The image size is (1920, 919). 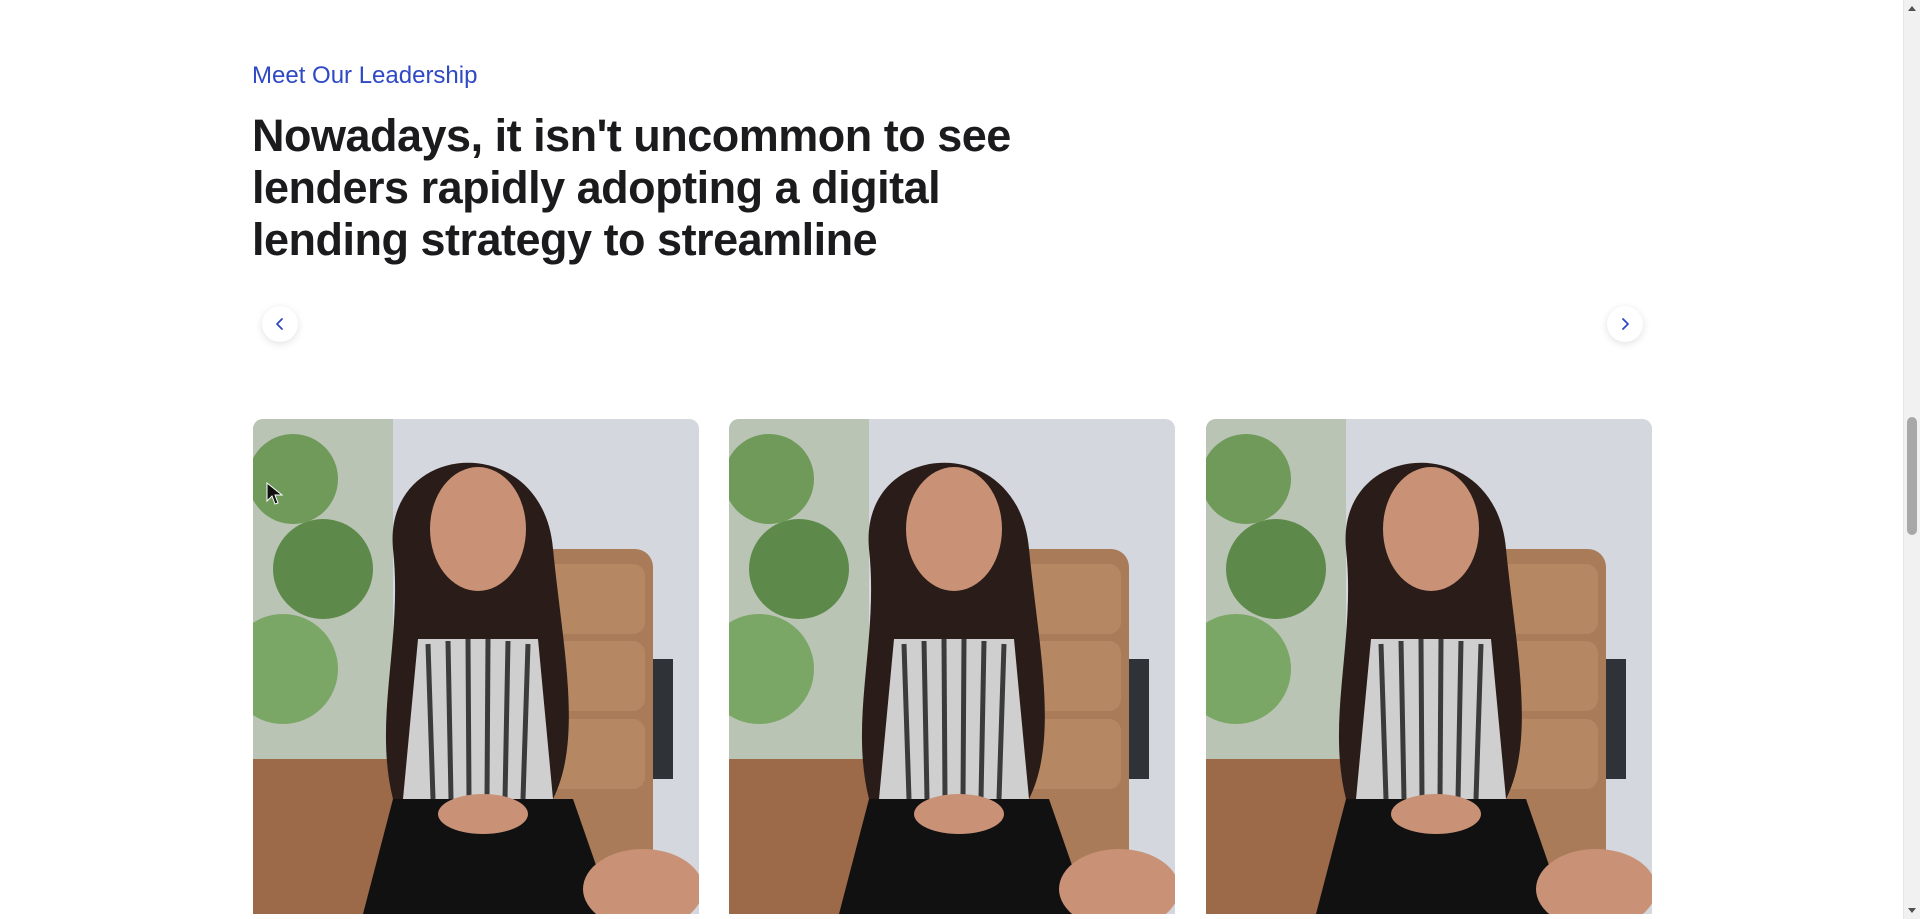 I want to click on mouse-cursor-icon, so click(x=275, y=493).